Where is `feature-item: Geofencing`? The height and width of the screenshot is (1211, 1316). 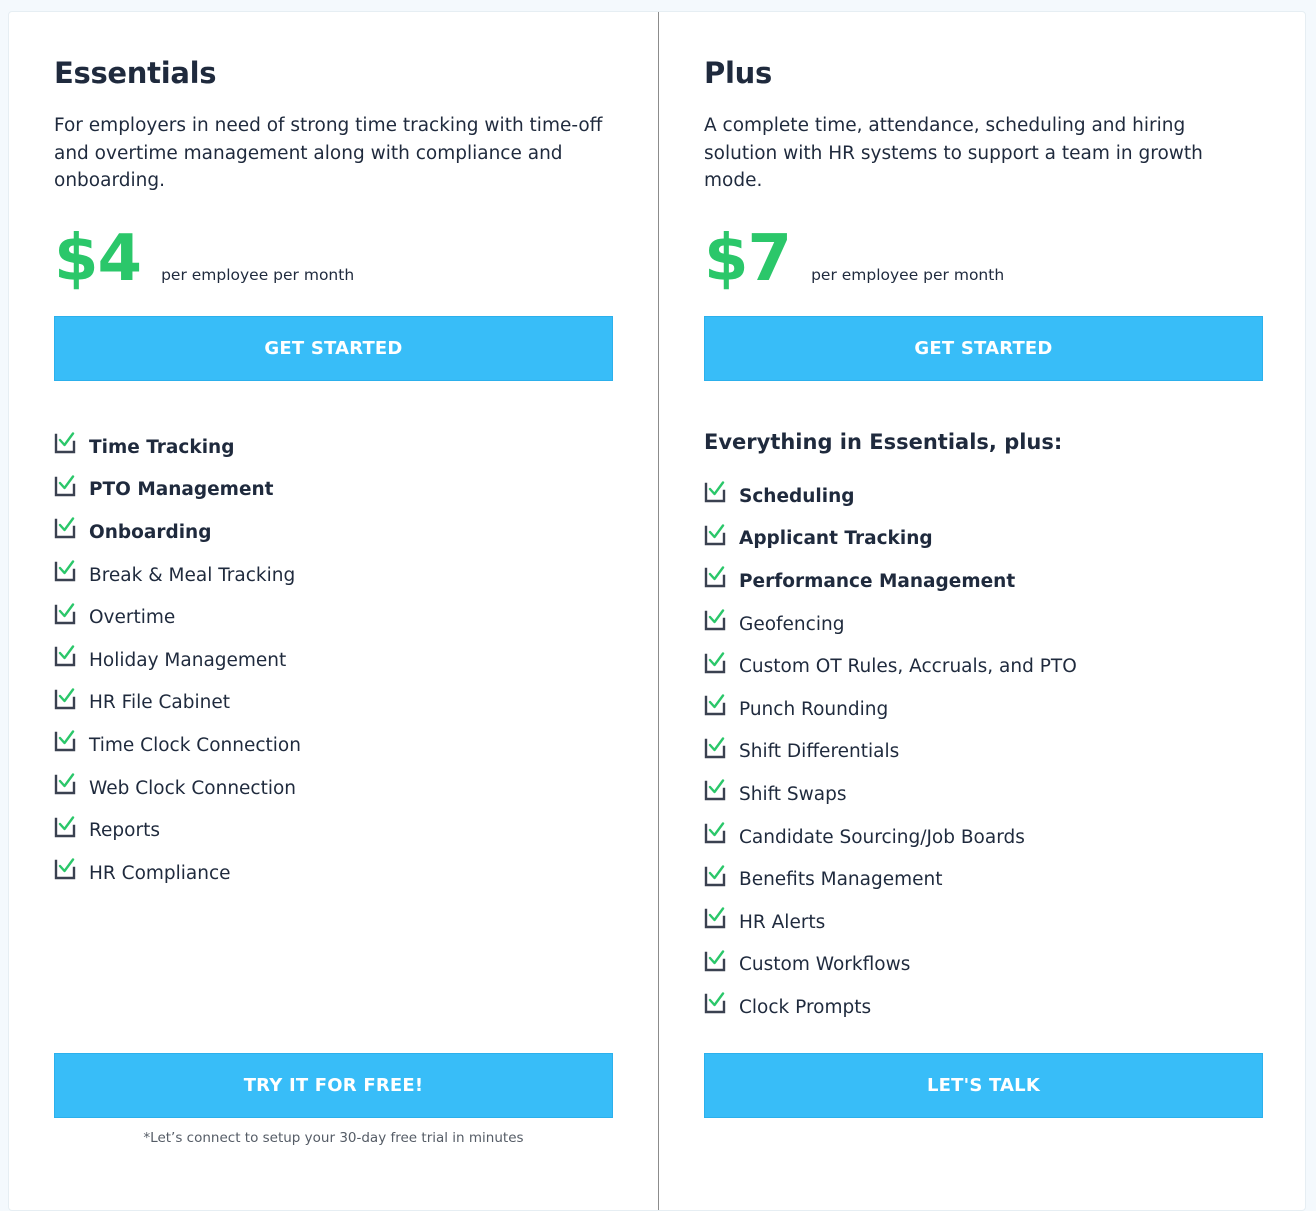
feature-item: Geofencing is located at coordinates (890, 624).